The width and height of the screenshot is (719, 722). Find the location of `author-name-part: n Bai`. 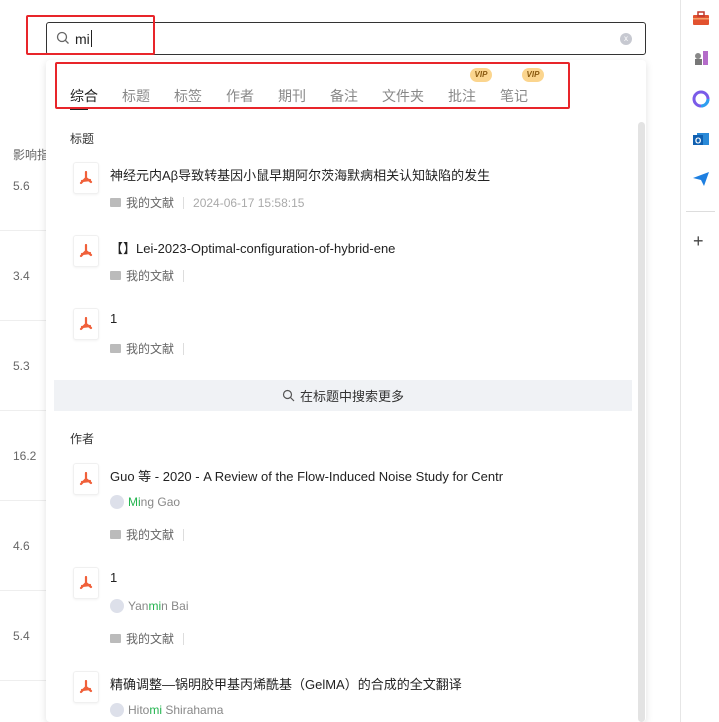

author-name-part: n Bai is located at coordinates (175, 606).